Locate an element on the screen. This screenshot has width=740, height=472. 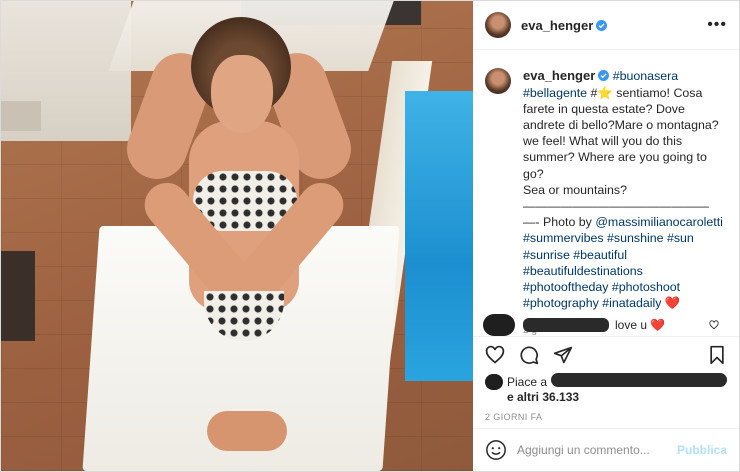
caption-segment: andrete di bello?Mare o montagna? is located at coordinates (621, 124).